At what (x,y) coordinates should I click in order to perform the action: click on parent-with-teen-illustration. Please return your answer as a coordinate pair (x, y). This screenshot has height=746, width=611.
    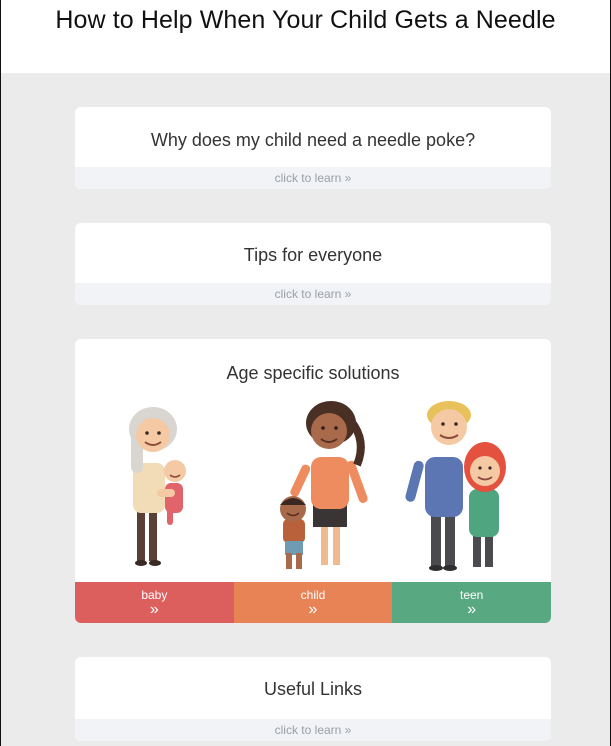
    Looking at the image, I should click on (455, 486).